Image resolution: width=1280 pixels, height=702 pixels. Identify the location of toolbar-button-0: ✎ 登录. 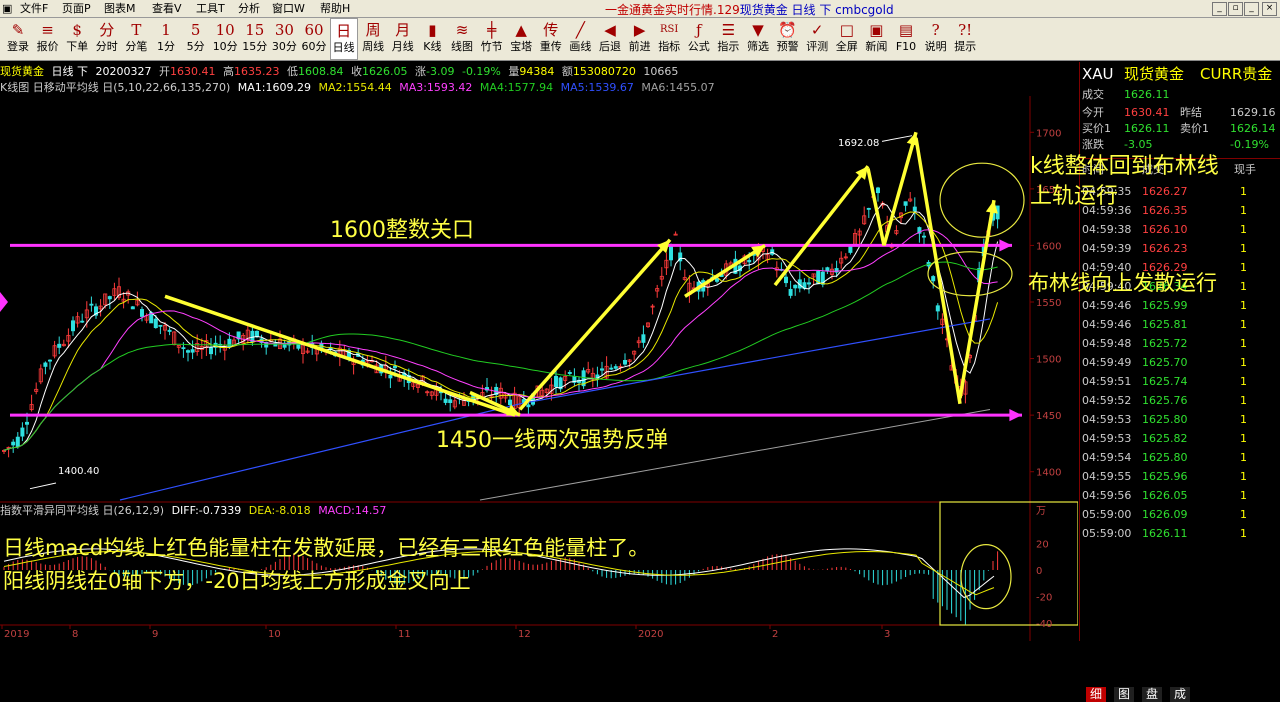
(18, 39).